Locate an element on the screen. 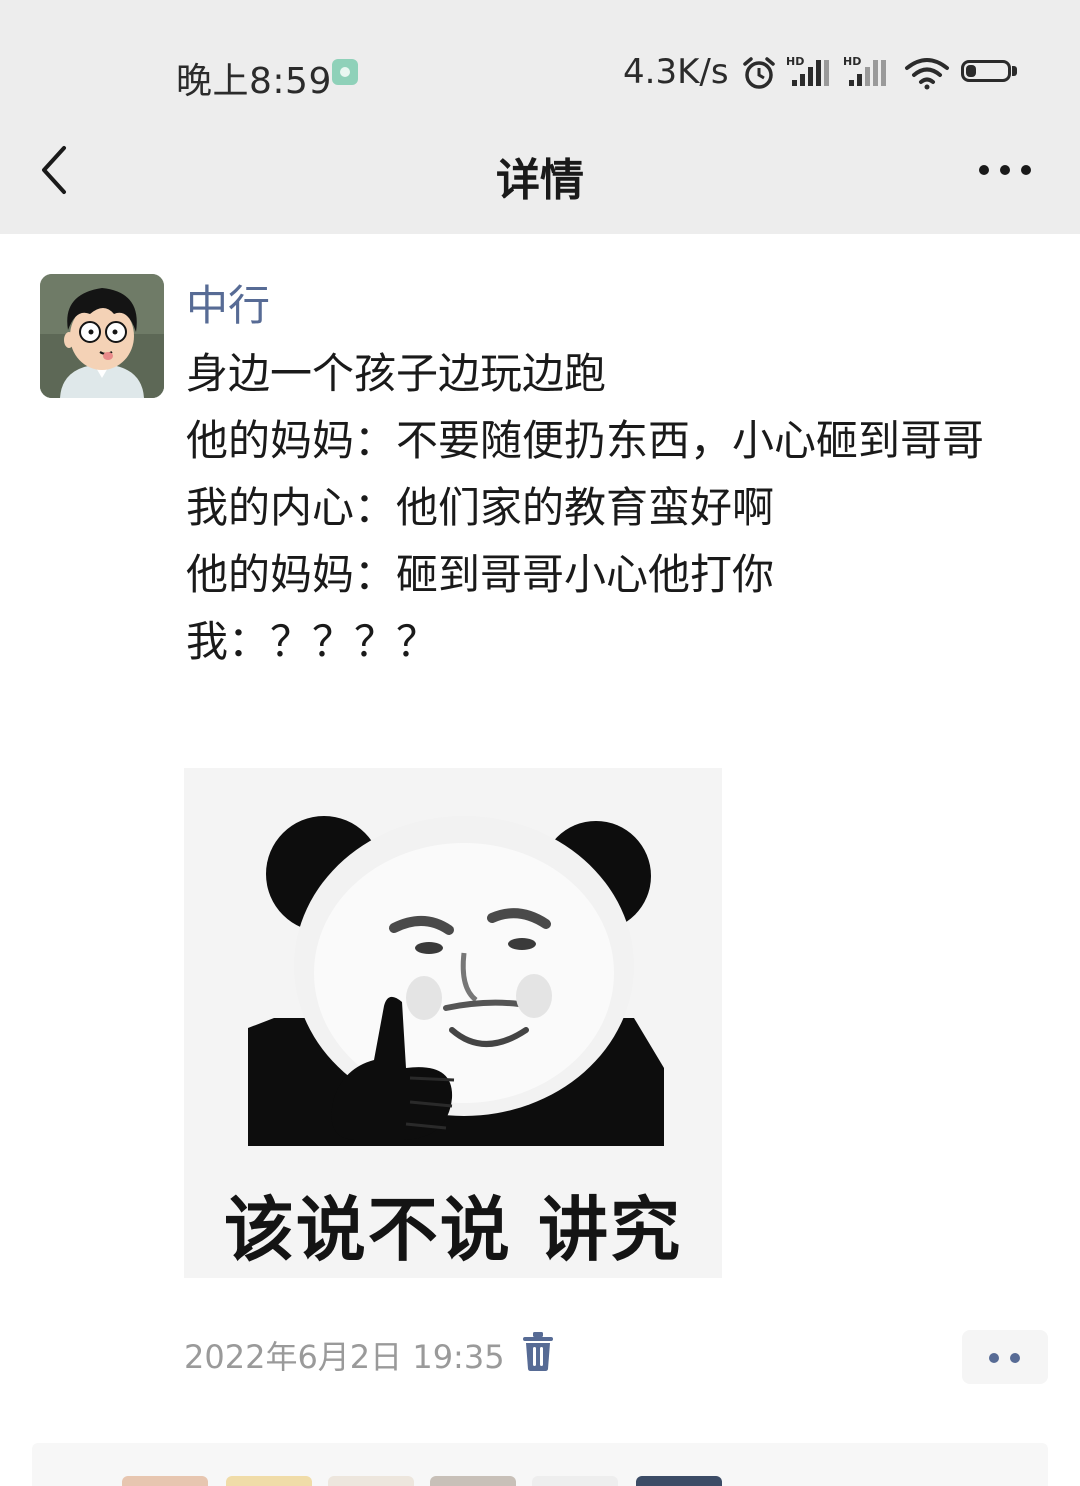 Image resolution: width=1080 pixels, height=1486 pixels. avatar-image is located at coordinates (102, 336).